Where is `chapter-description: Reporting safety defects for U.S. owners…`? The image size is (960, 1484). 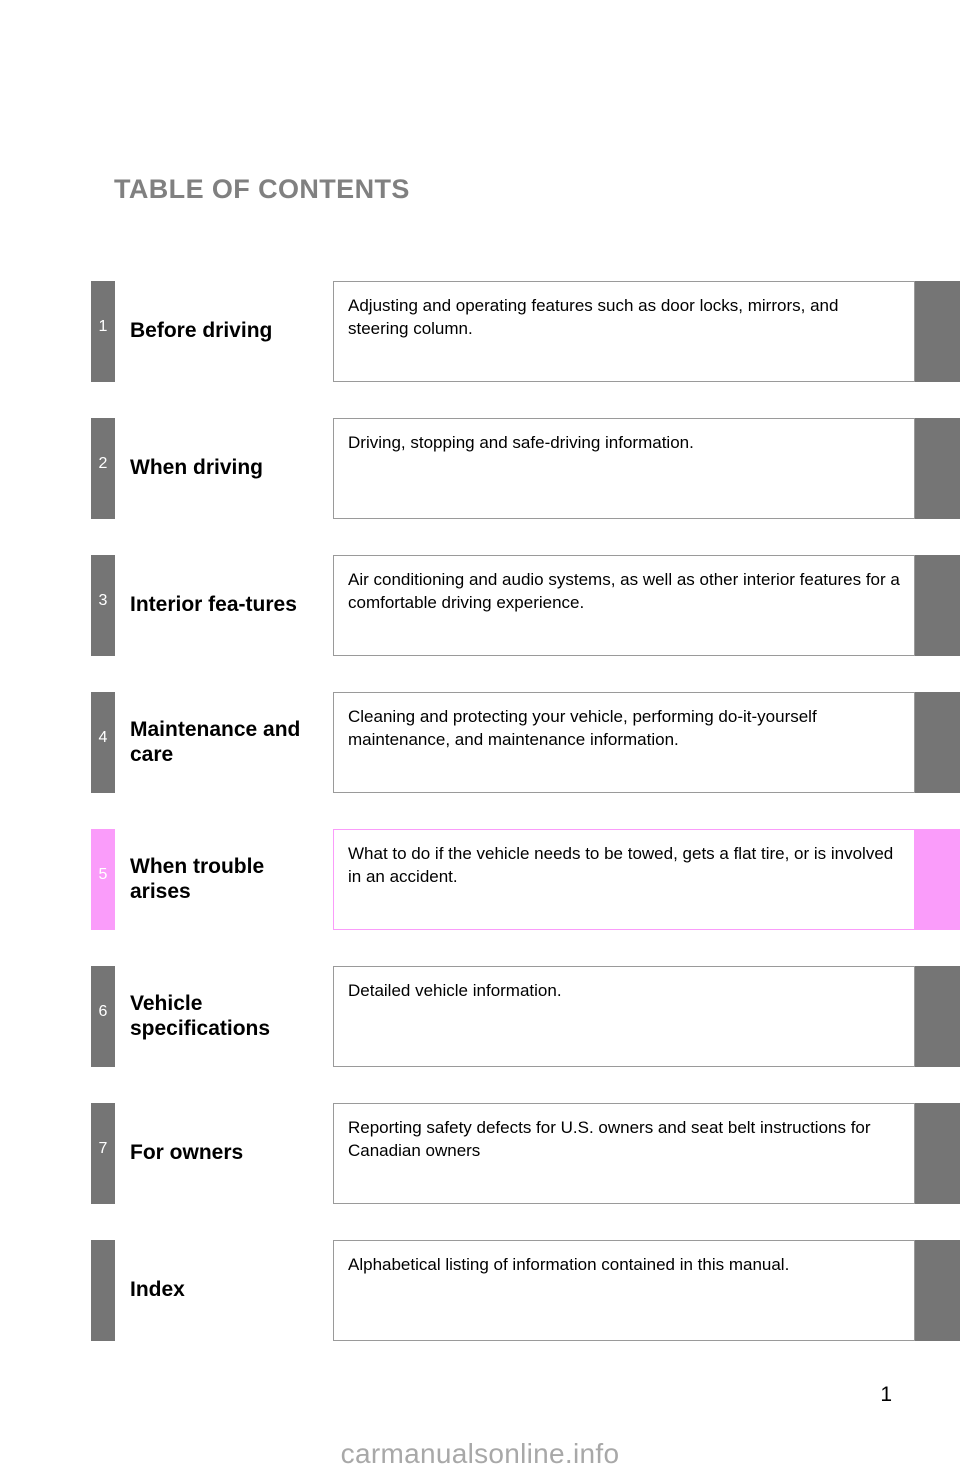 chapter-description: Reporting safety defects for U.S. owners… is located at coordinates (624, 1153).